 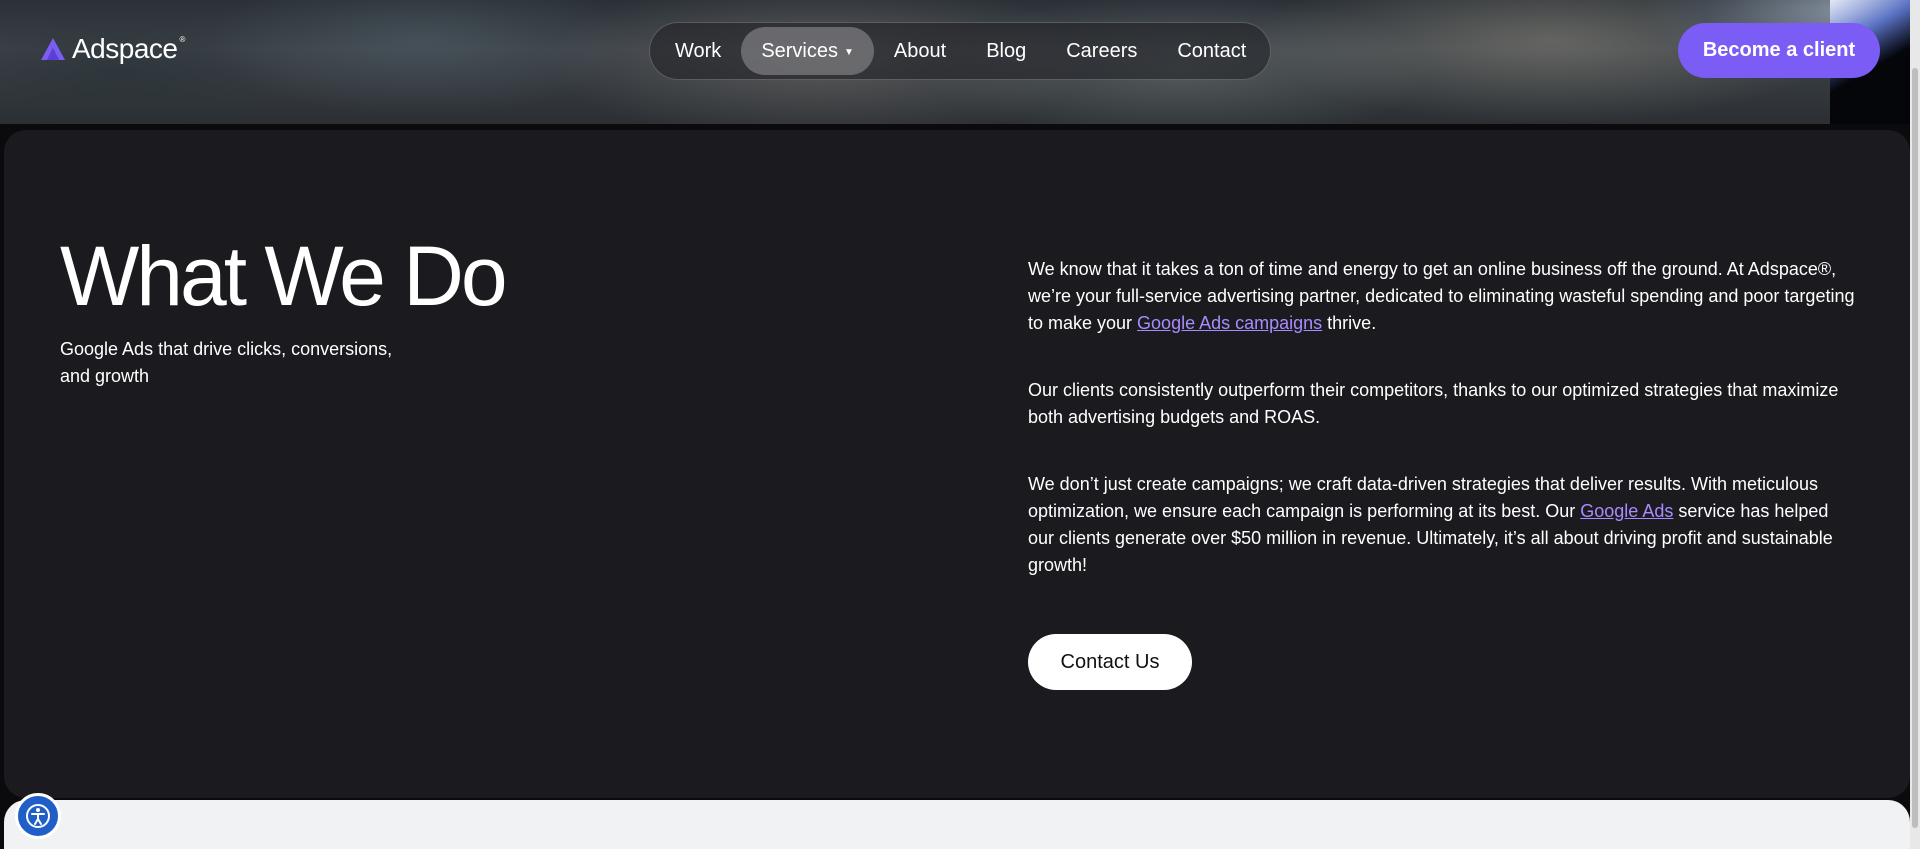 What do you see at coordinates (53, 49) in the screenshot?
I see `adspace-logo-icon` at bounding box center [53, 49].